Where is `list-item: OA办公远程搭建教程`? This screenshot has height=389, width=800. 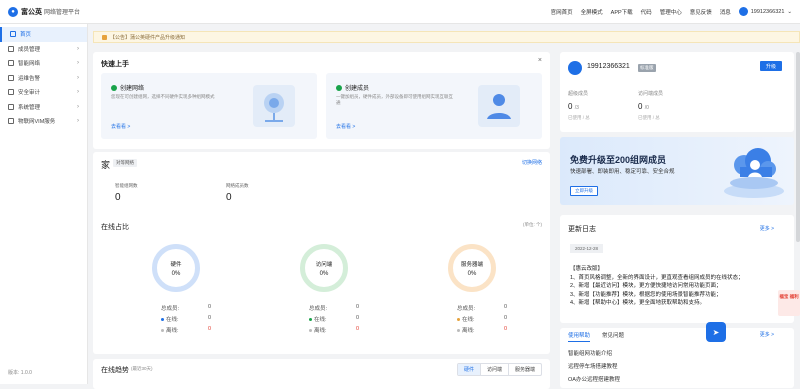
list-item: OA办公远程搭建教程 is located at coordinates (594, 380).